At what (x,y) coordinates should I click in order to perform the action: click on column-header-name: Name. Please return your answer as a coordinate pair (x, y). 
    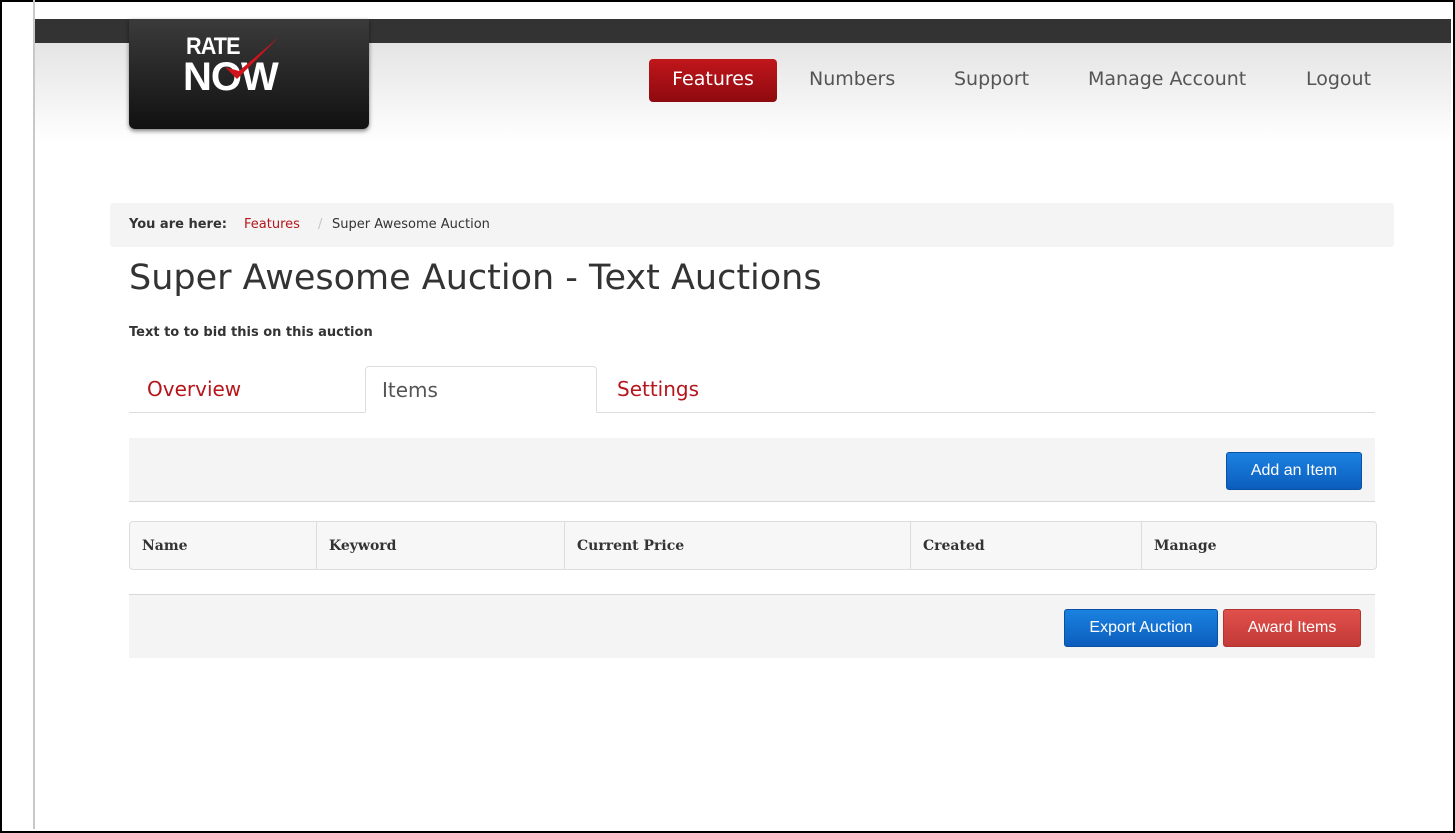
    Looking at the image, I should click on (223, 545).